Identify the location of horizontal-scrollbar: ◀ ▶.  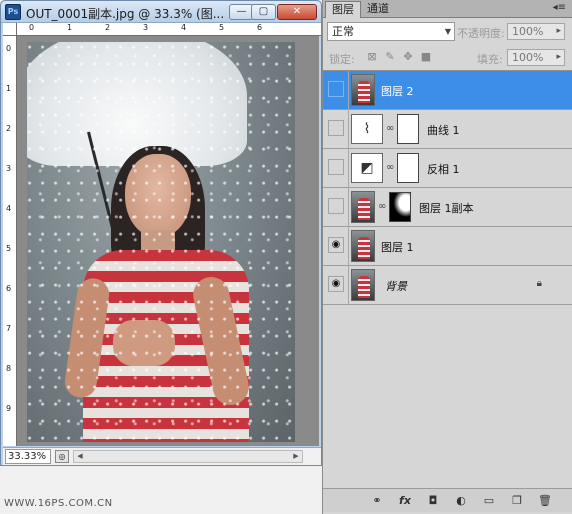
(188, 456).